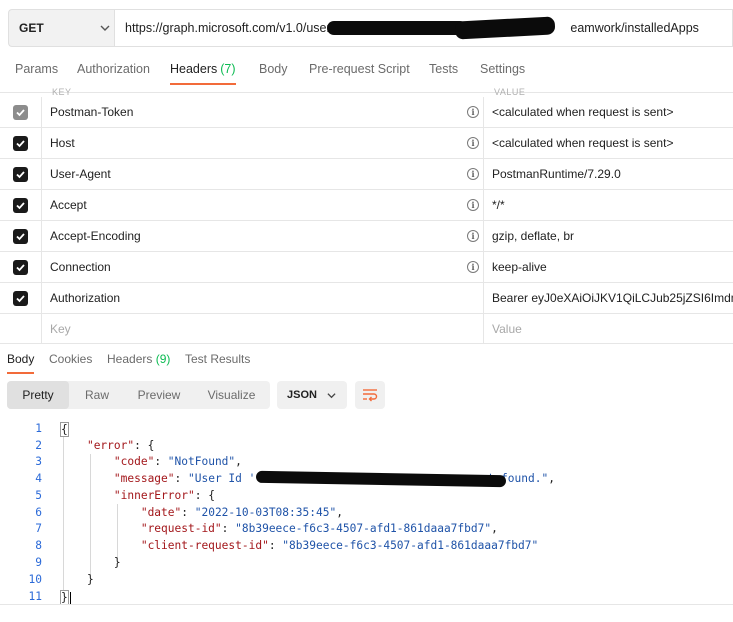 The height and width of the screenshot is (622, 733). Describe the element at coordinates (38, 545) in the screenshot. I see `line-number: 8` at that location.